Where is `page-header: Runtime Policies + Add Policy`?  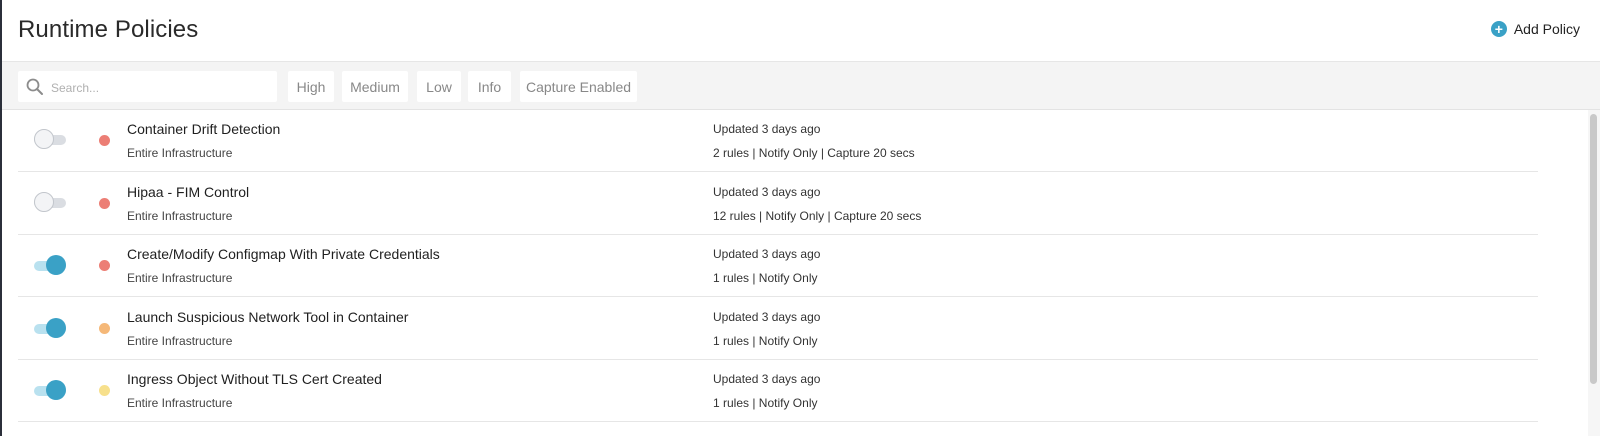 page-header: Runtime Policies + Add Policy is located at coordinates (801, 31).